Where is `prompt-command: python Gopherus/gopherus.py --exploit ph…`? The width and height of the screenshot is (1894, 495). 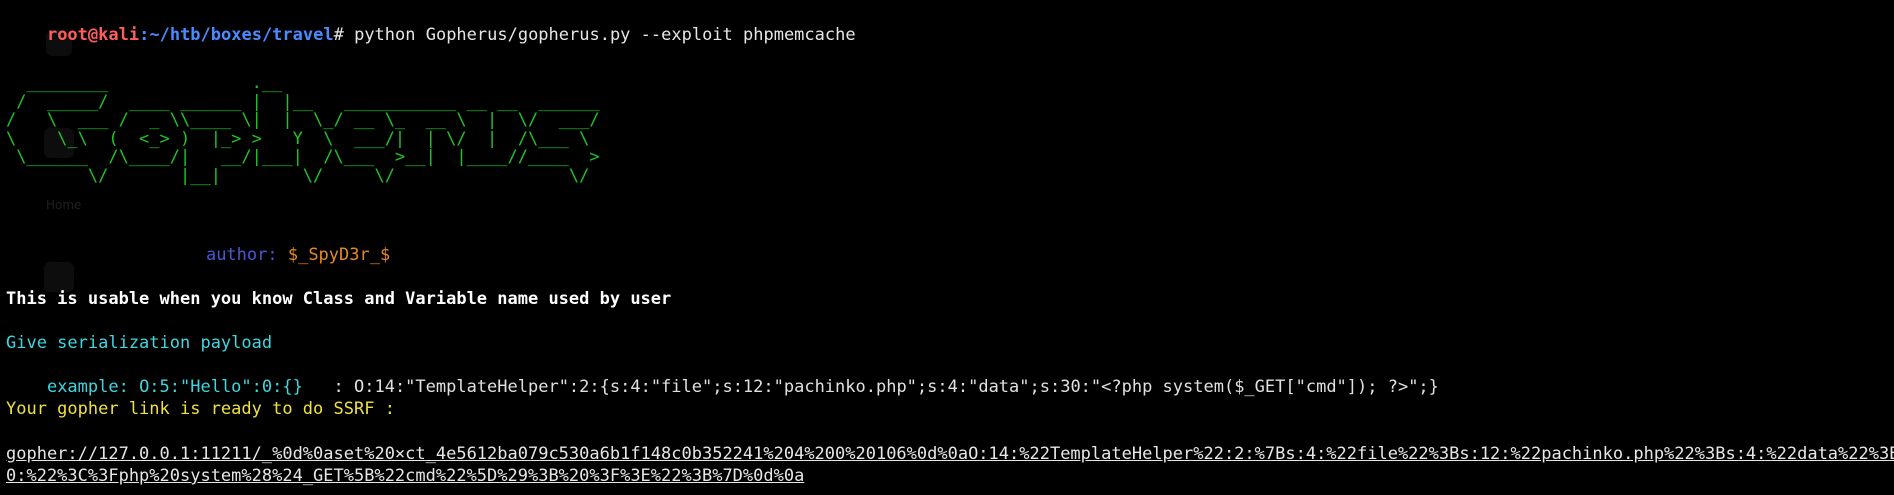 prompt-command: python Gopherus/gopherus.py --exploit ph… is located at coordinates (599, 35).